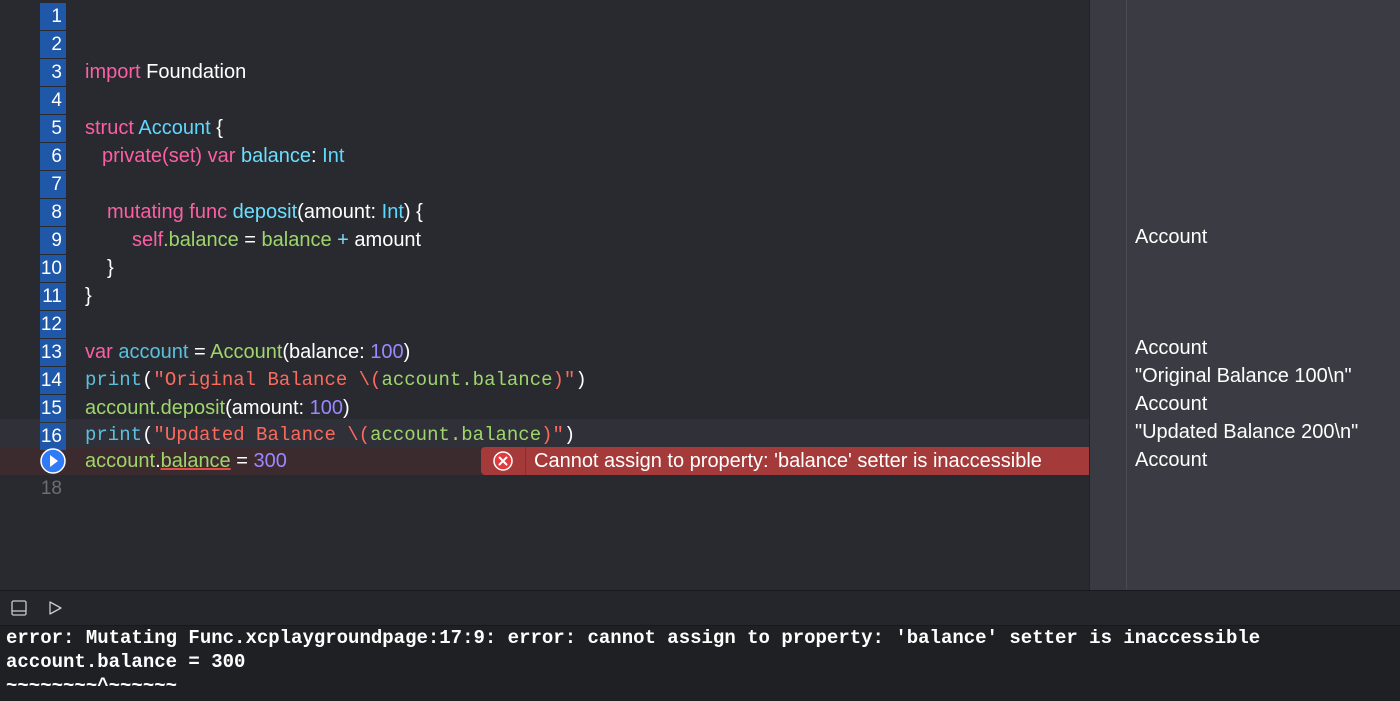 Image resolution: width=1400 pixels, height=701 pixels. What do you see at coordinates (126, 662) in the screenshot?
I see `console-line: account.balance = 300` at bounding box center [126, 662].